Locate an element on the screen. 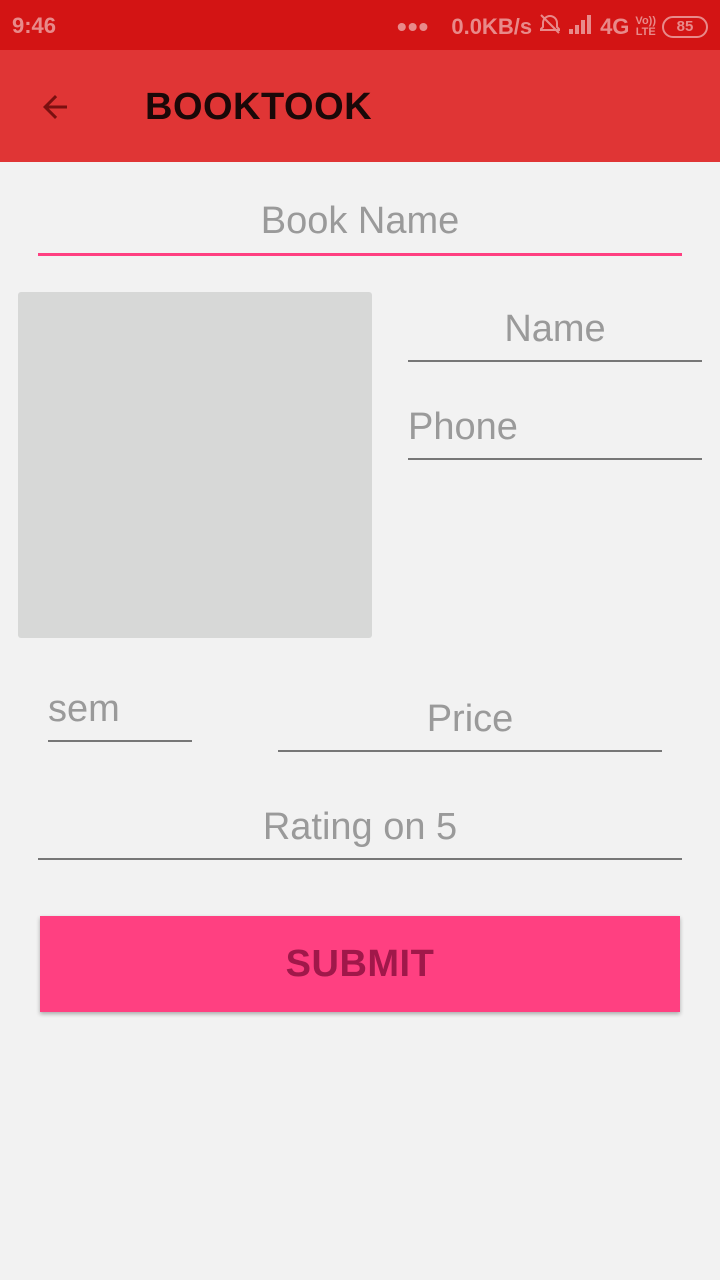 Image resolution: width=720 pixels, height=1280 pixels. network-speed: 0.0KB/s is located at coordinates (492, 26).